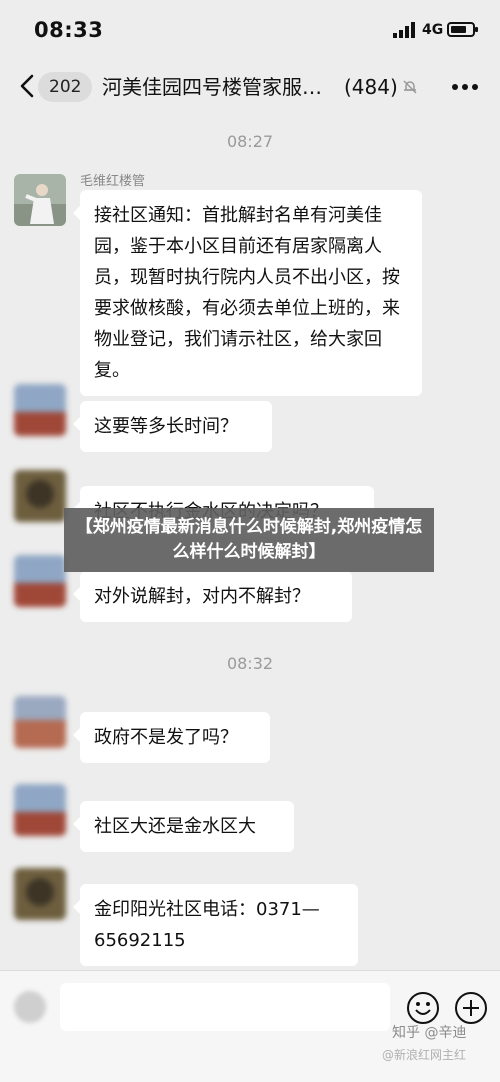 This screenshot has height=1082, width=500. Describe the element at coordinates (410, 89) in the screenshot. I see `mute-bell-icon` at that location.